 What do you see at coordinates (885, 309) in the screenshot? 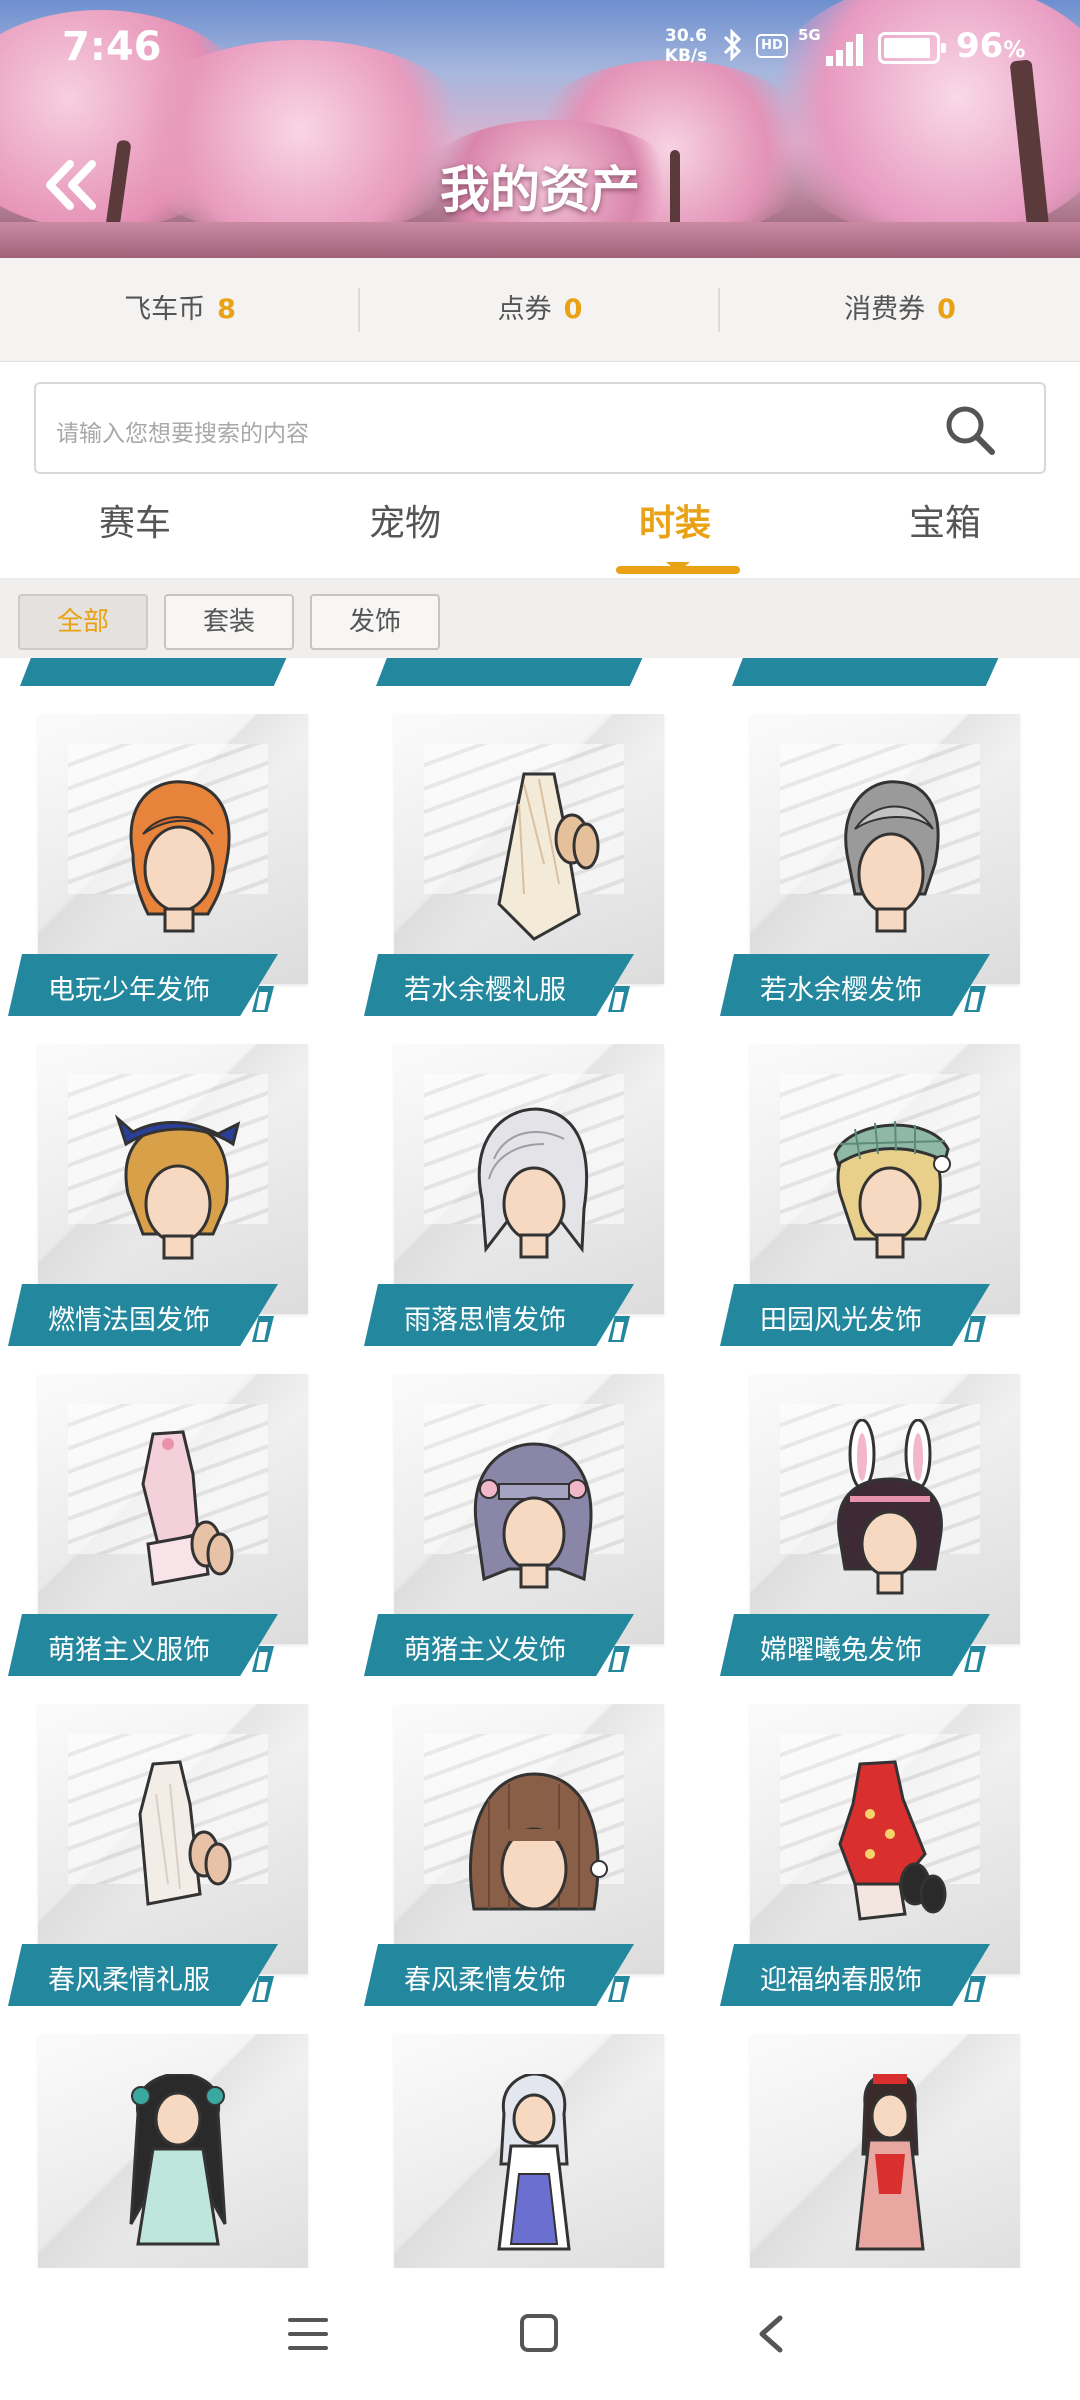
I see `currency-label: 消费券` at bounding box center [885, 309].